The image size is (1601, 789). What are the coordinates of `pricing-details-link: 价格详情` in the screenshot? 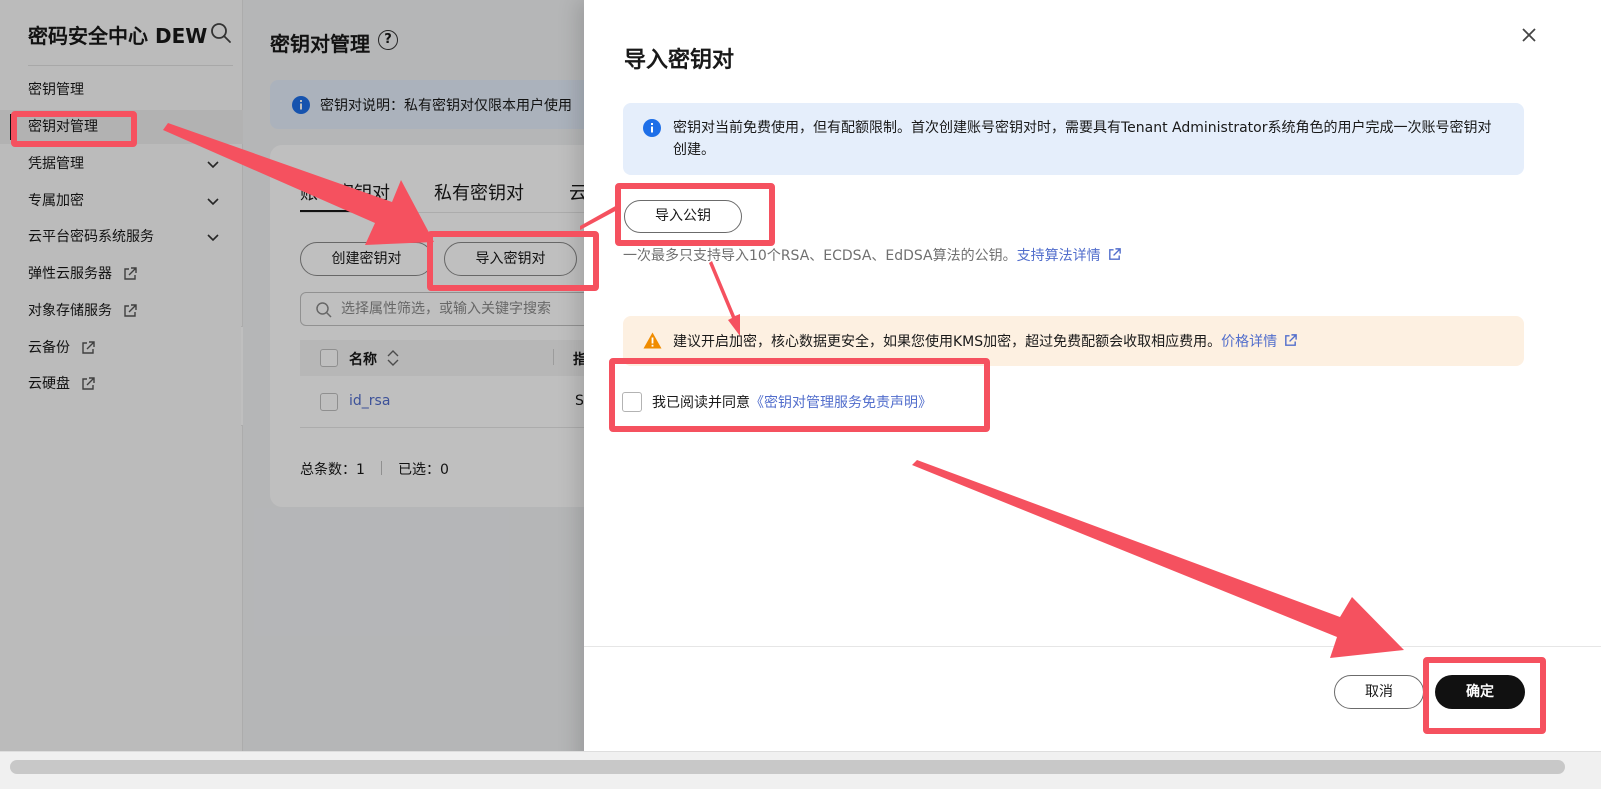 It's located at (1249, 342).